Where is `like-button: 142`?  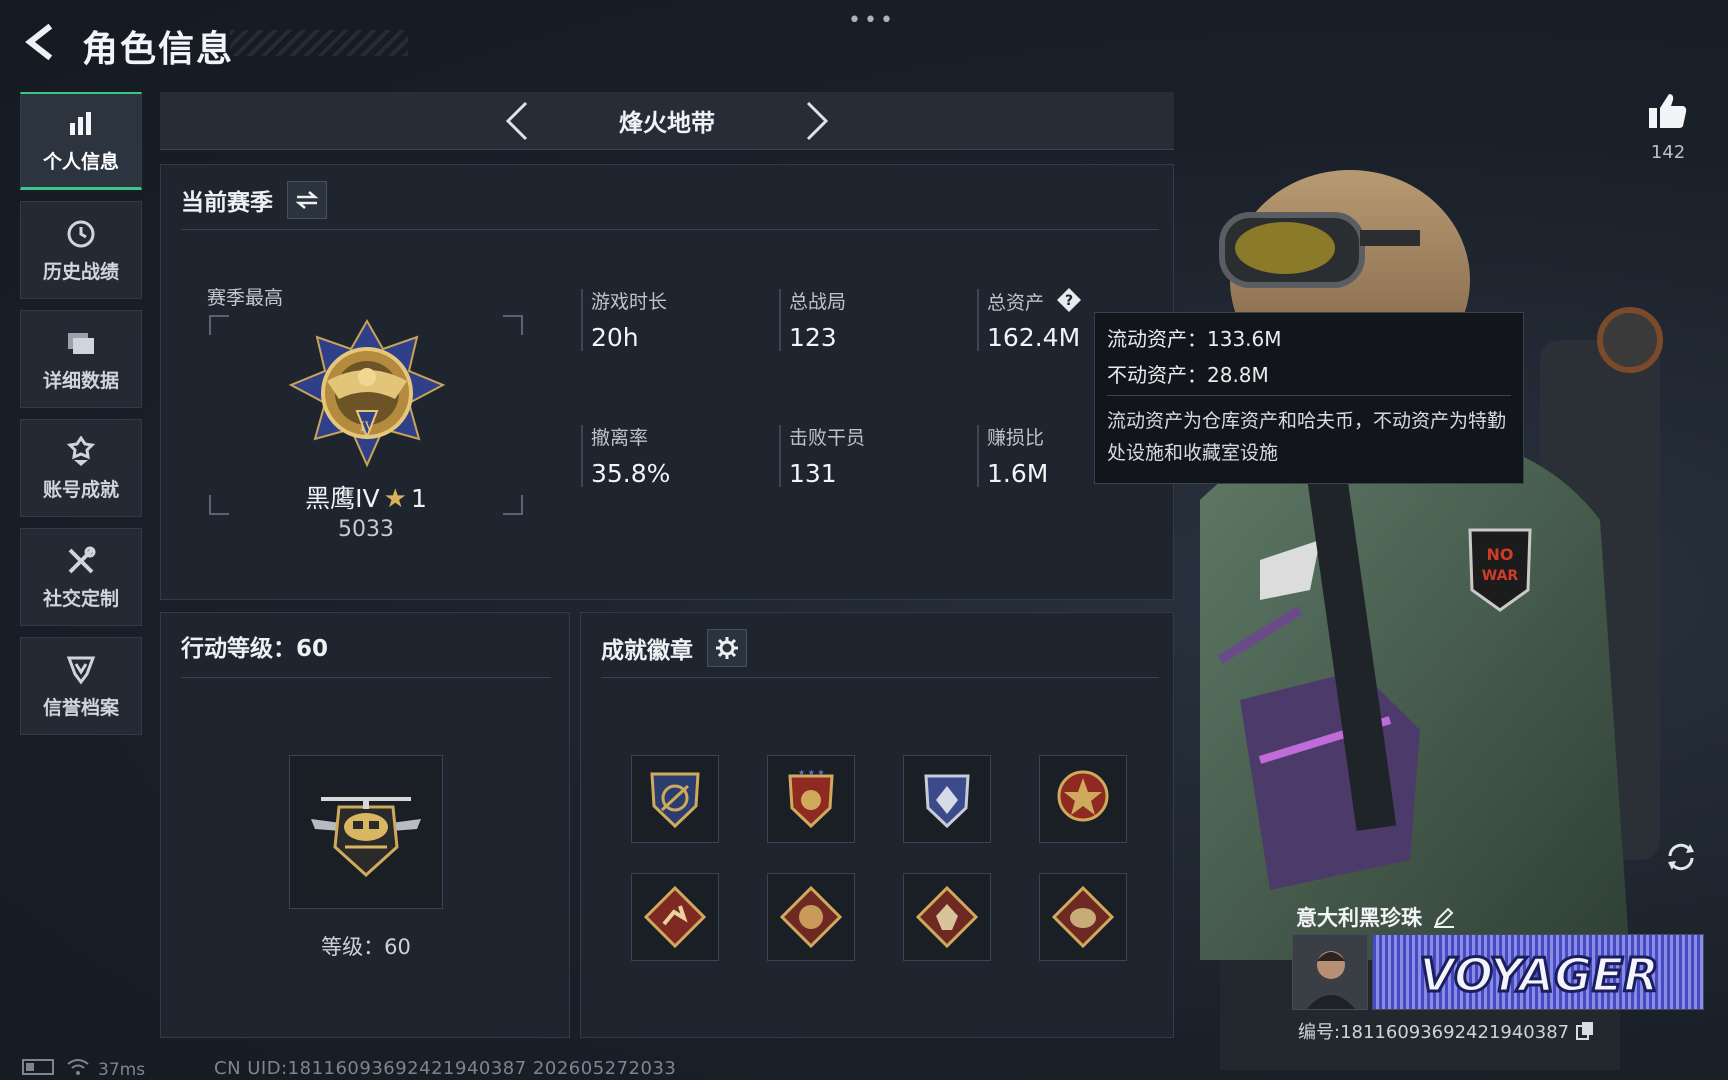
like-button: 142 is located at coordinates (1668, 126).